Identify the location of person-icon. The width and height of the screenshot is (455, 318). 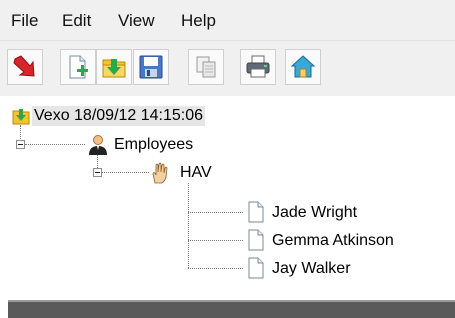
(98, 145).